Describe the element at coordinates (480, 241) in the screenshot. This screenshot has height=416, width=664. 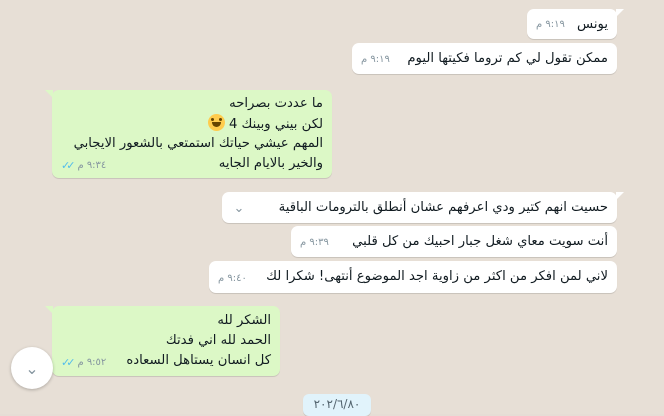
I see `message-text: أنت سويت معاي شغل جبار احبيك من كل قلبي` at that location.